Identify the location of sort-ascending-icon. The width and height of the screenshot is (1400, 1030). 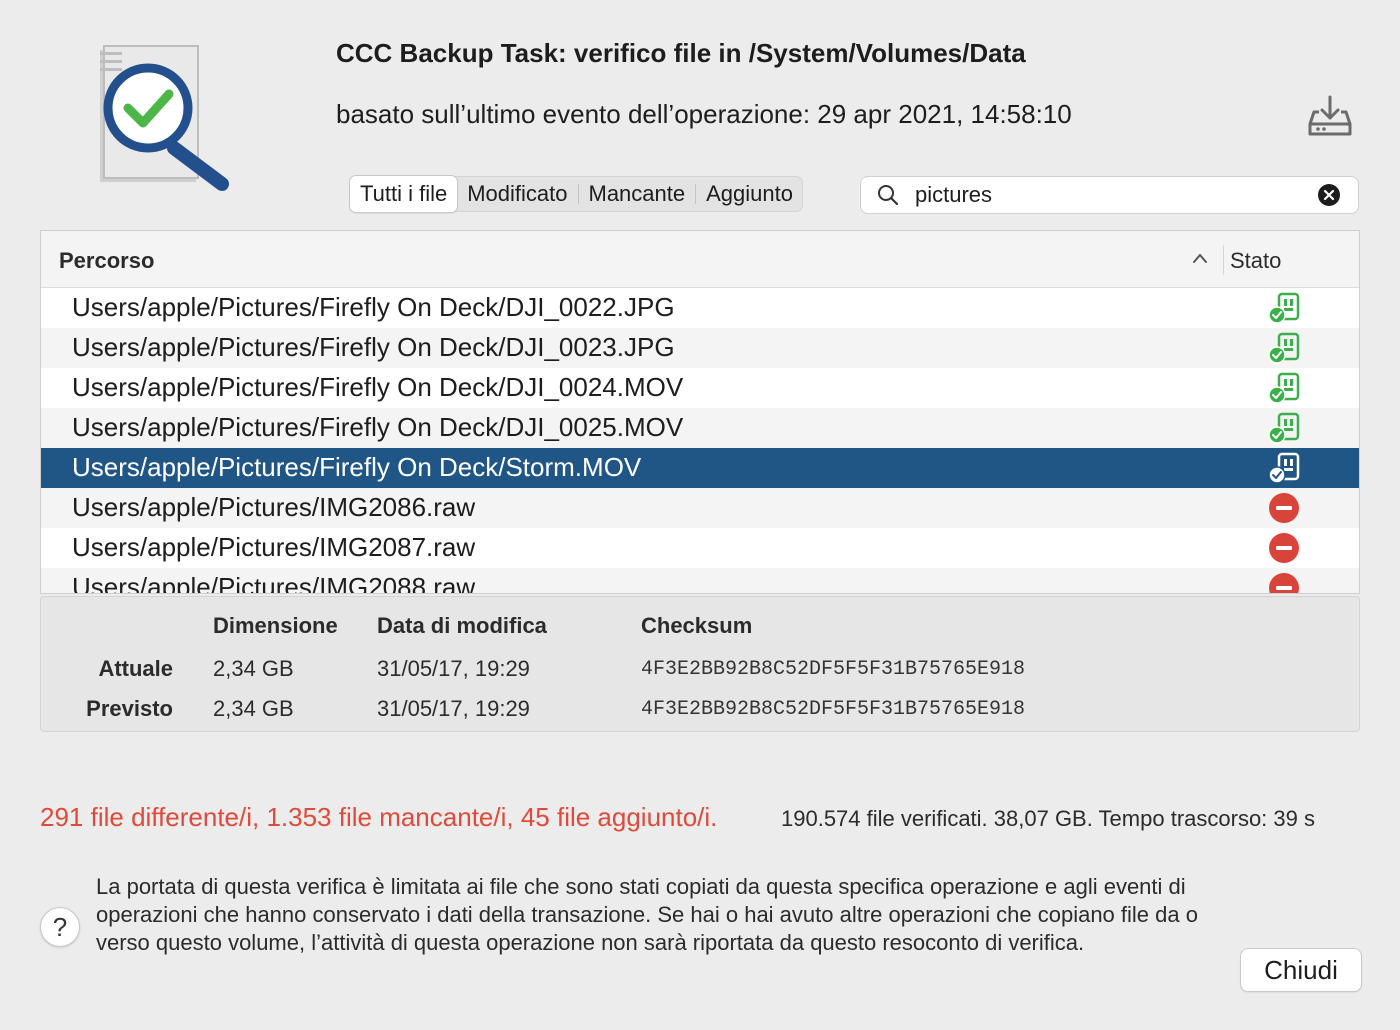
(1200, 258).